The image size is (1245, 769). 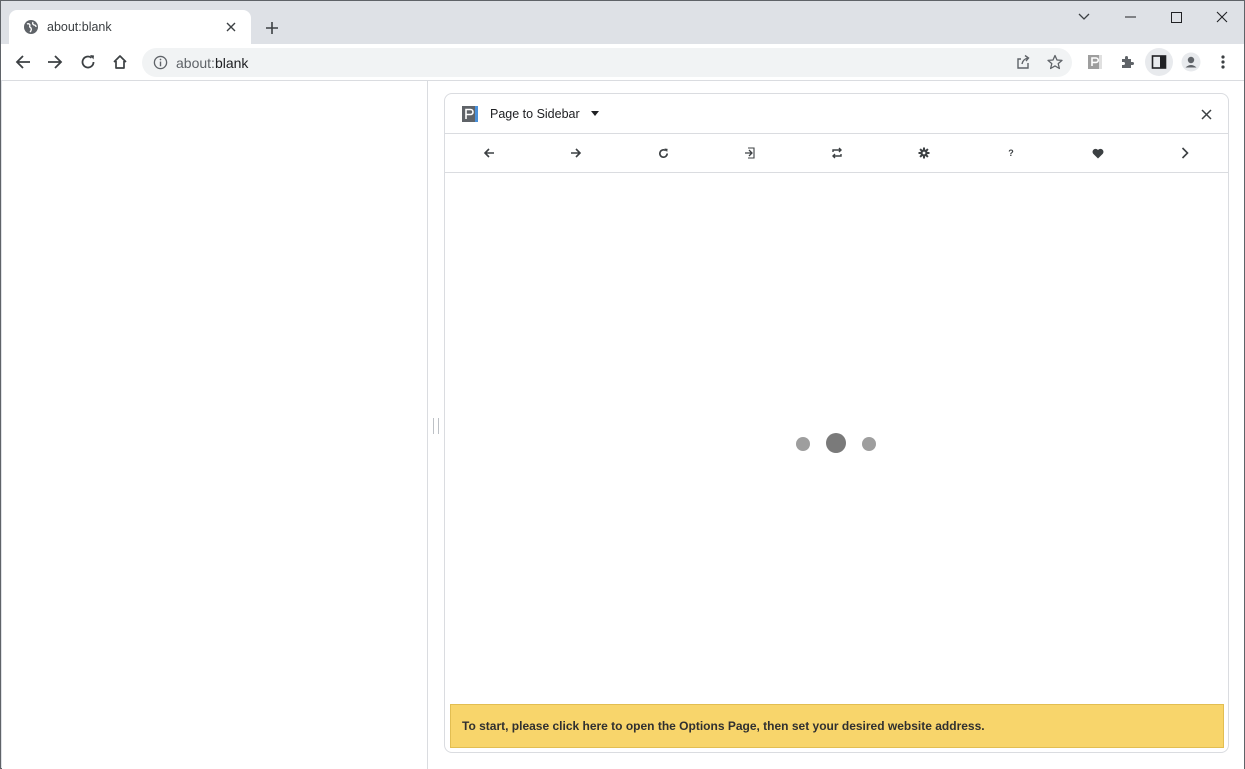 I want to click on loading-spinner, so click(x=837, y=444).